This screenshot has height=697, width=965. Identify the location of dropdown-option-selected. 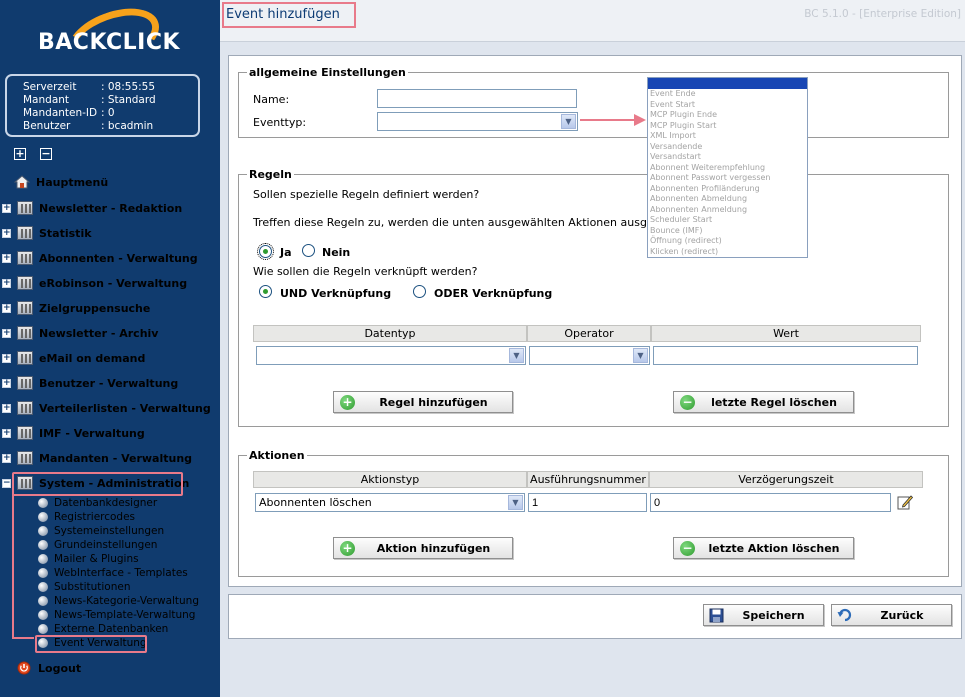
(727, 83).